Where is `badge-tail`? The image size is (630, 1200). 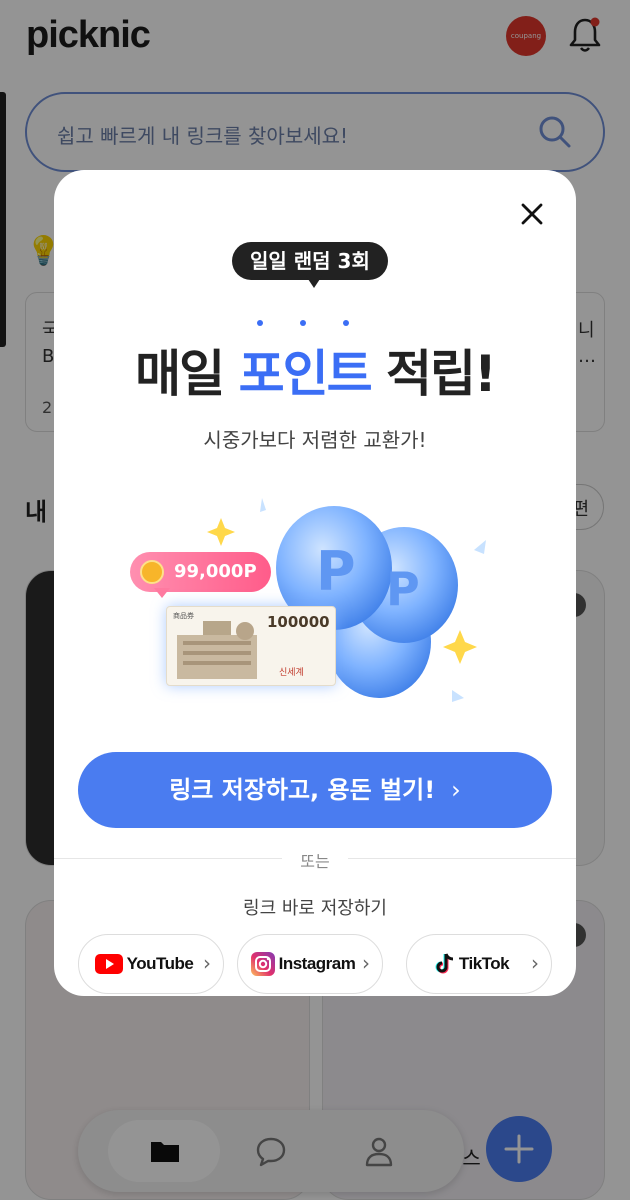 badge-tail is located at coordinates (314, 282).